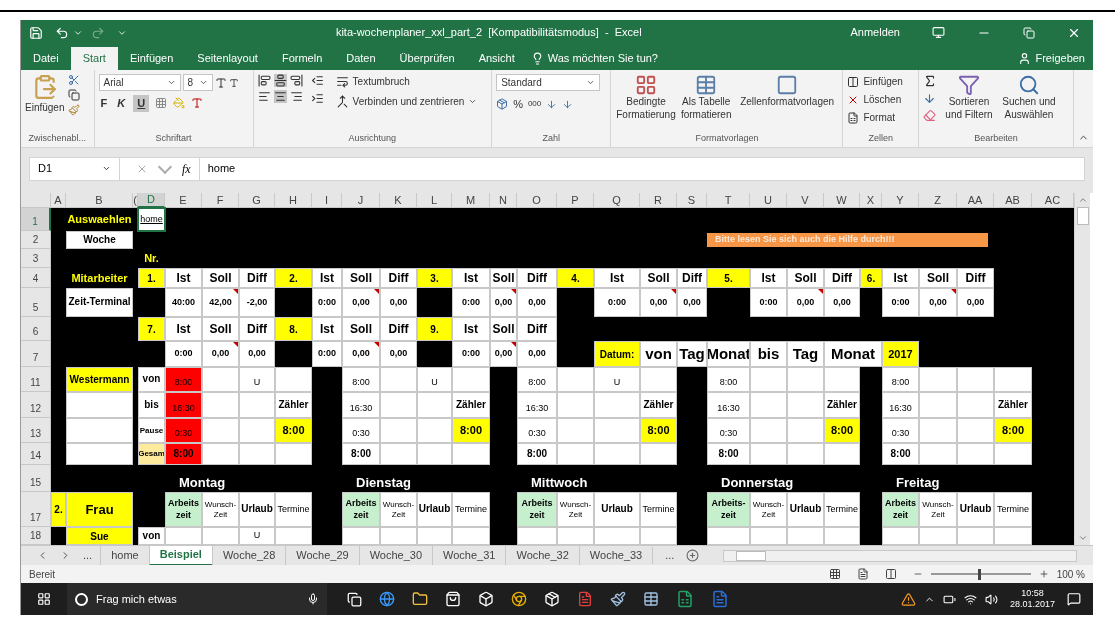 The height and width of the screenshot is (619, 1115). What do you see at coordinates (257, 200) in the screenshot?
I see `column-header: G` at bounding box center [257, 200].